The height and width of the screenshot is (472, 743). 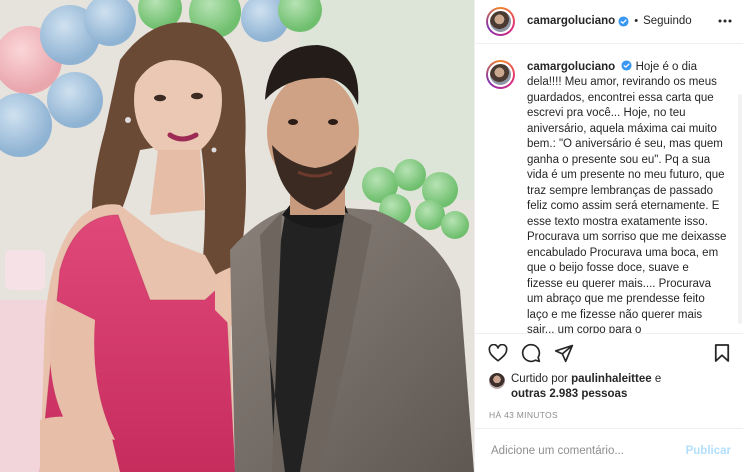 What do you see at coordinates (498, 353) in the screenshot?
I see `heart-icon` at bounding box center [498, 353].